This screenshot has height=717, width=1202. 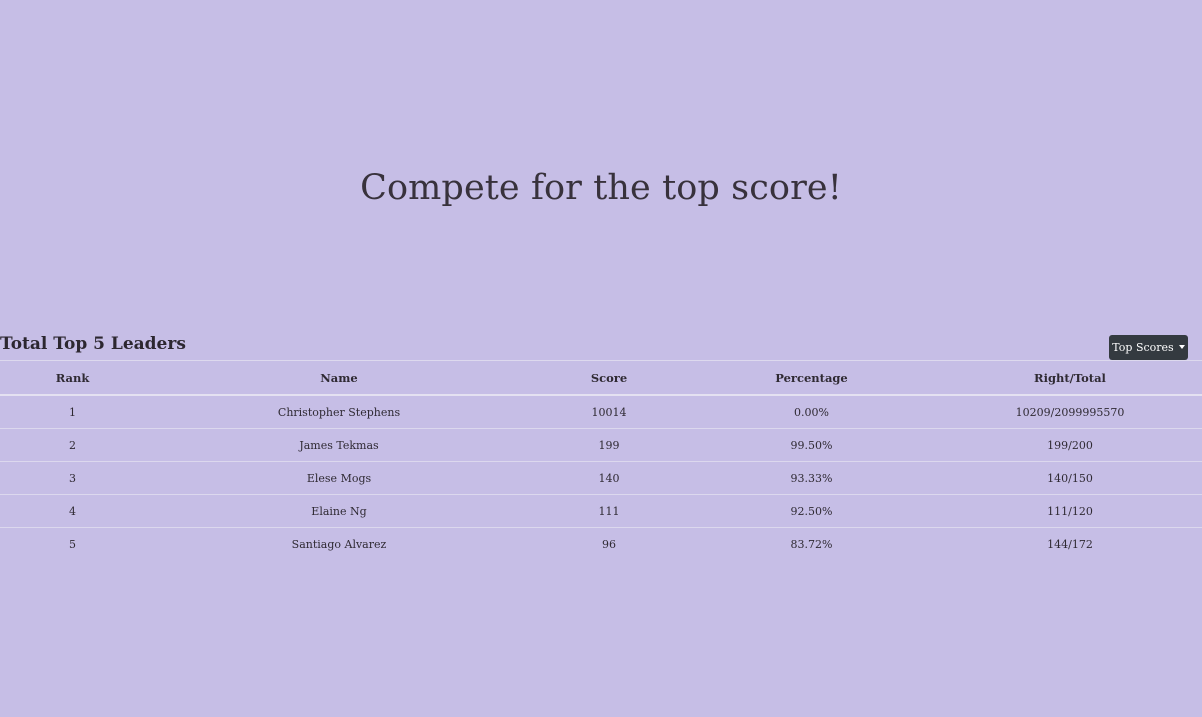 What do you see at coordinates (609, 544) in the screenshot?
I see `score-cell: 96` at bounding box center [609, 544].